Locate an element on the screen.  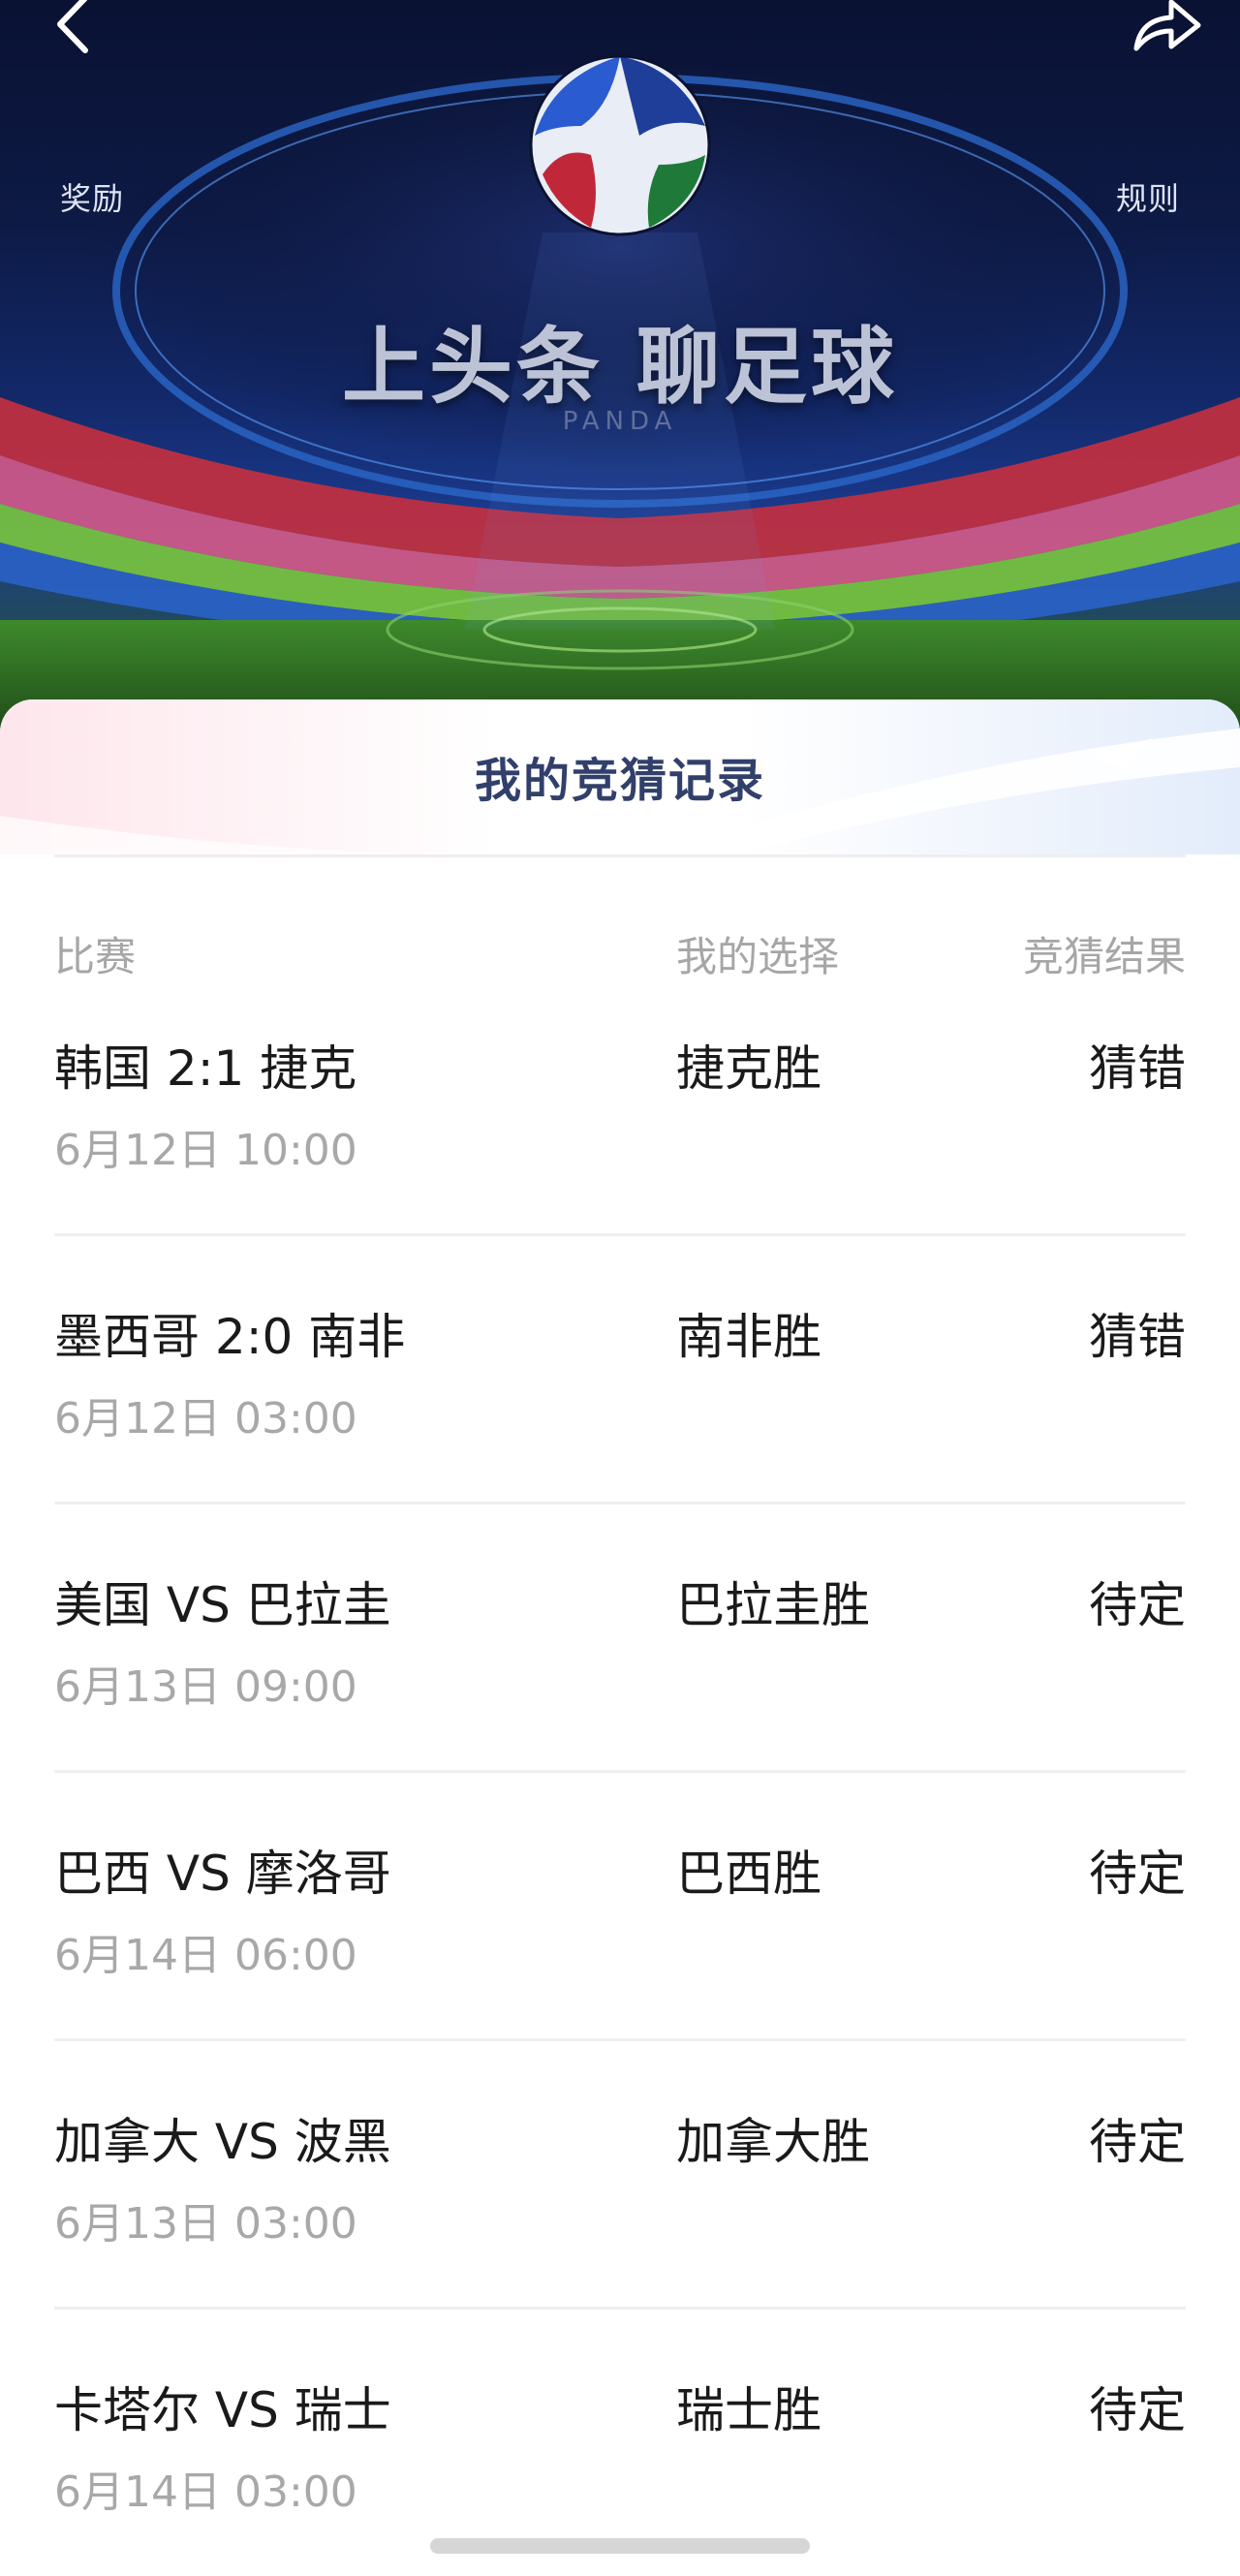
match-time: 6月12日 10:00 is located at coordinates (205, 1150).